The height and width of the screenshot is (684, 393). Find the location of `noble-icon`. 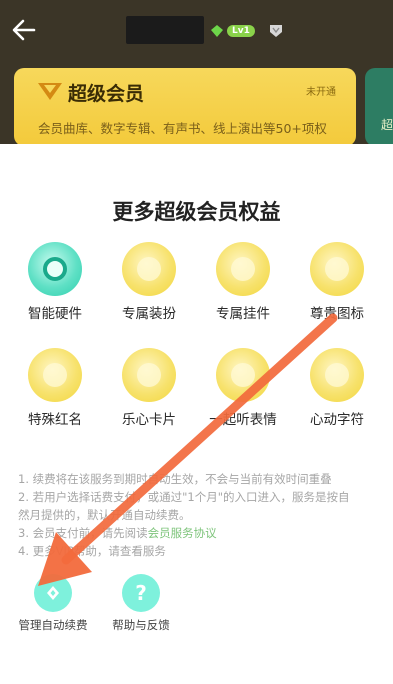

noble-icon is located at coordinates (337, 269).